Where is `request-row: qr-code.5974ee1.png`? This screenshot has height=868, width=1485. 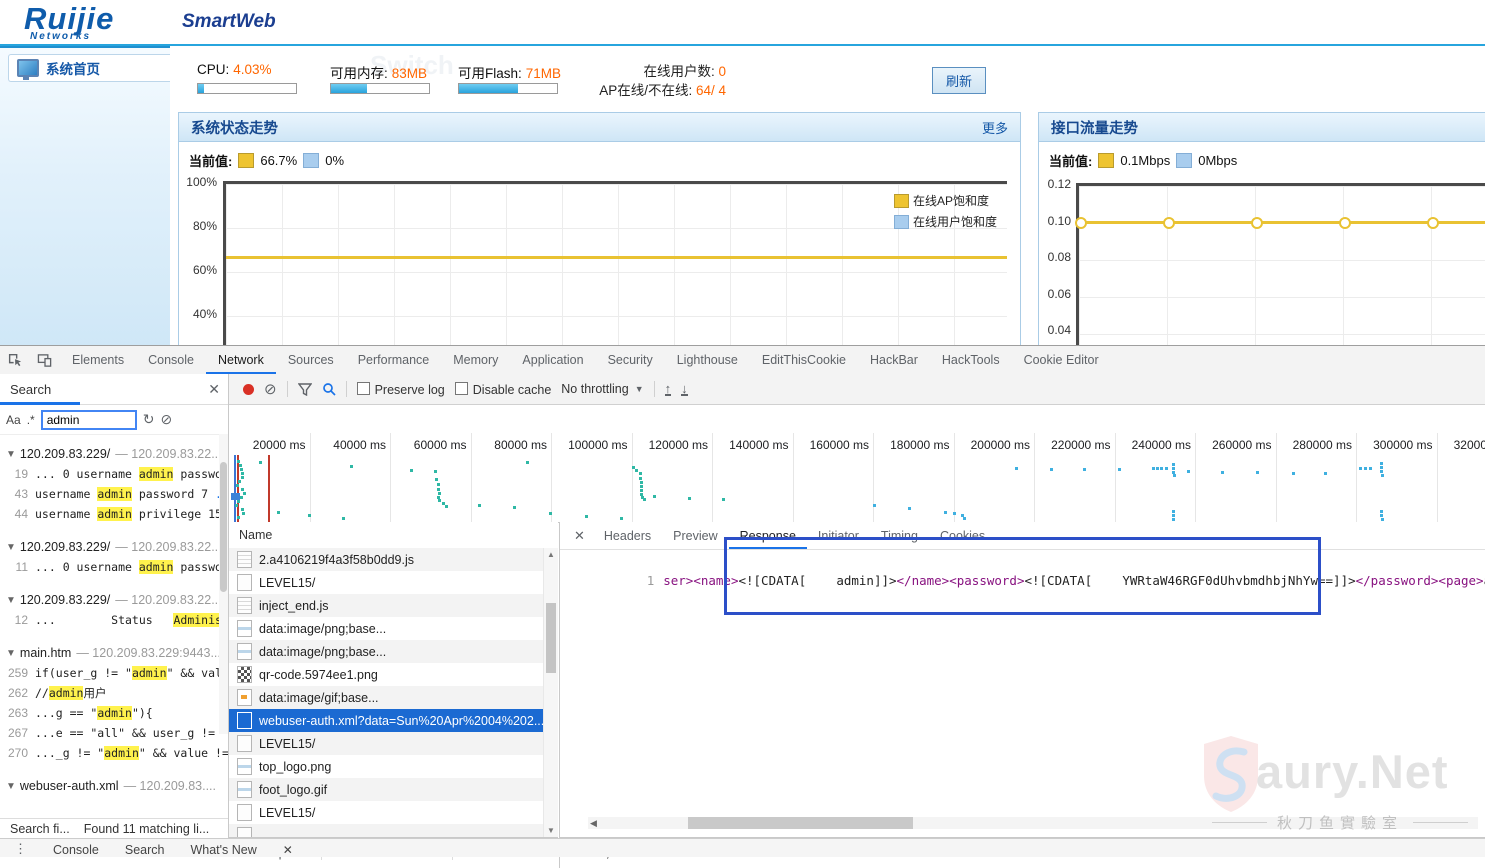
request-row: qr-code.5974ee1.png is located at coordinates (386, 674).